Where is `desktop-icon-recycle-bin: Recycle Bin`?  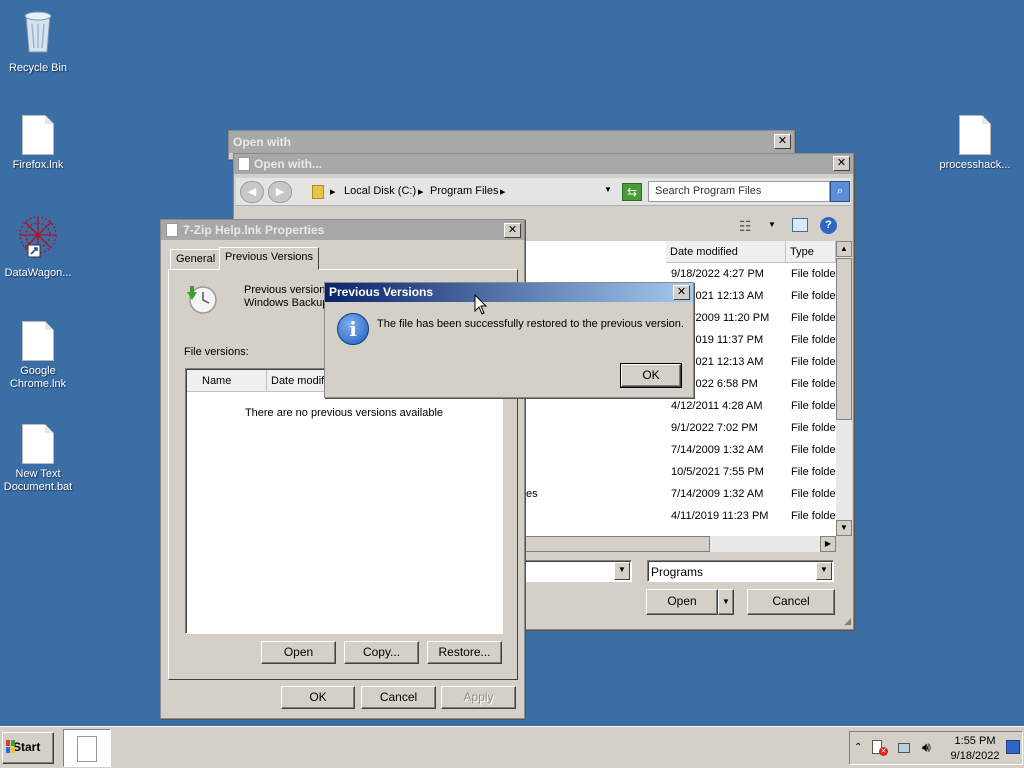 desktop-icon-recycle-bin: Recycle Bin is located at coordinates (38, 41).